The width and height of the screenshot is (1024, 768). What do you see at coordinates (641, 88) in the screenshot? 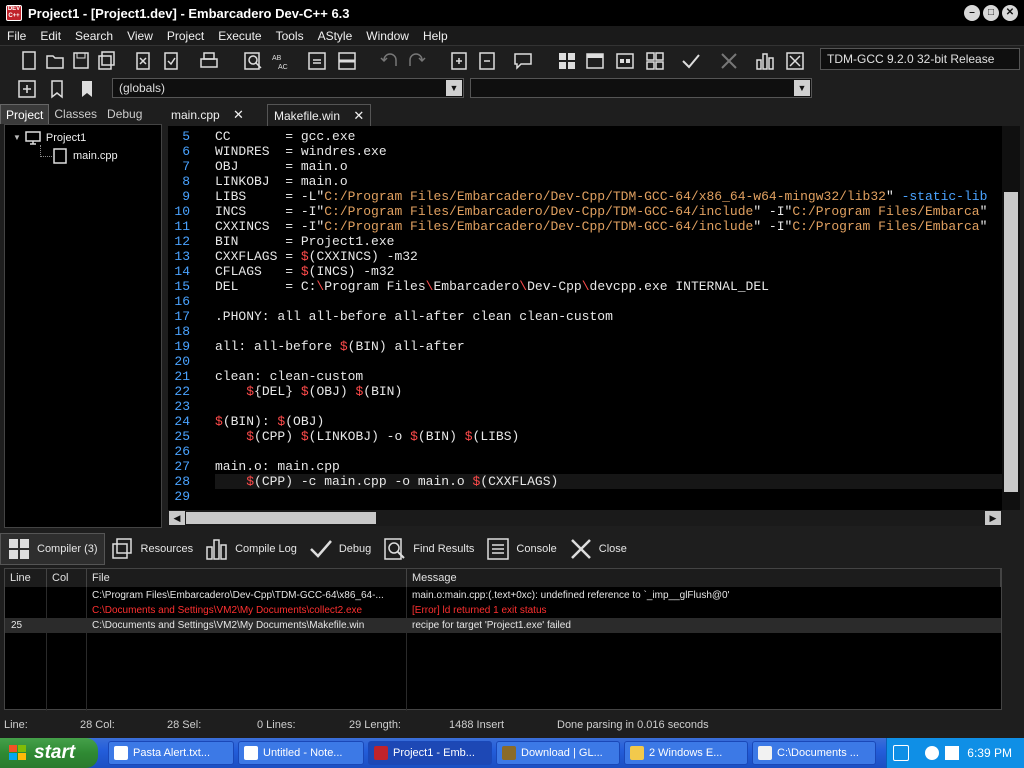
I see `member-select: ▼` at bounding box center [641, 88].